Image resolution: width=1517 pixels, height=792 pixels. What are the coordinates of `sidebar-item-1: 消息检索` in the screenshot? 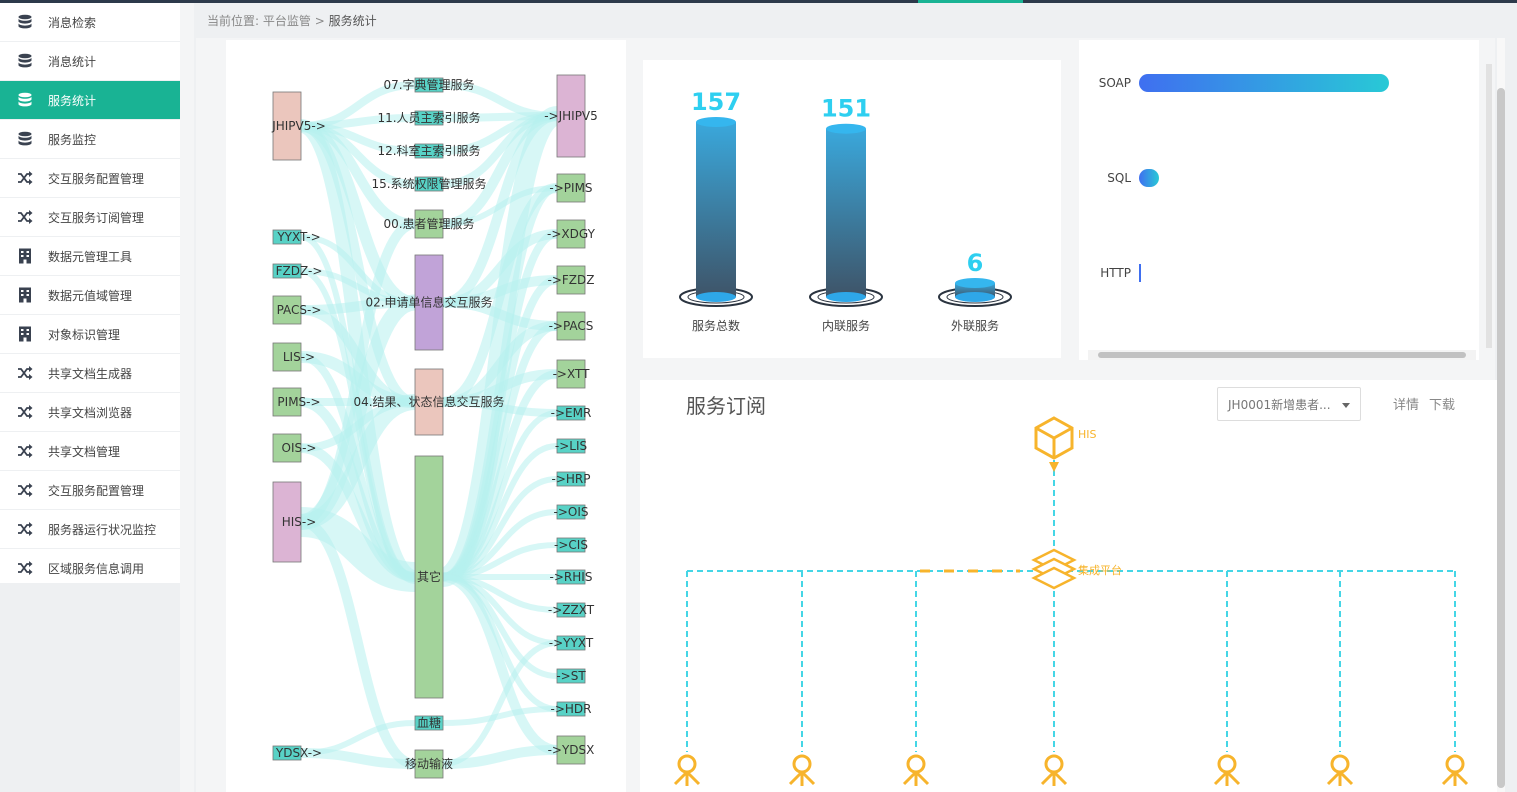 It's located at (90, 22).